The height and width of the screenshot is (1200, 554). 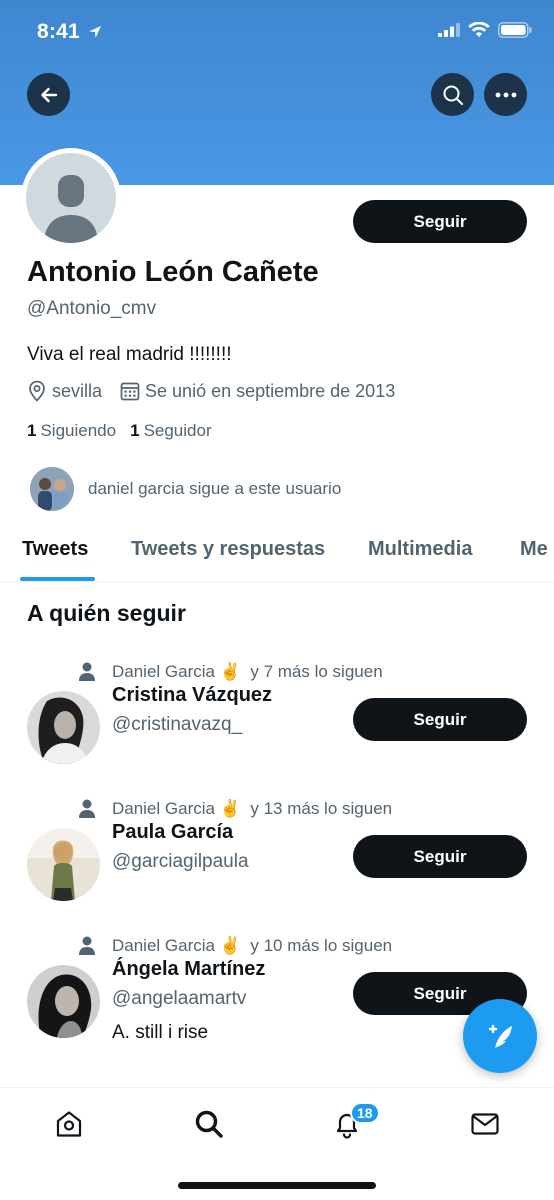 I want to click on profile-joined: Se unió en septiembre de 2013, so click(x=257, y=391).